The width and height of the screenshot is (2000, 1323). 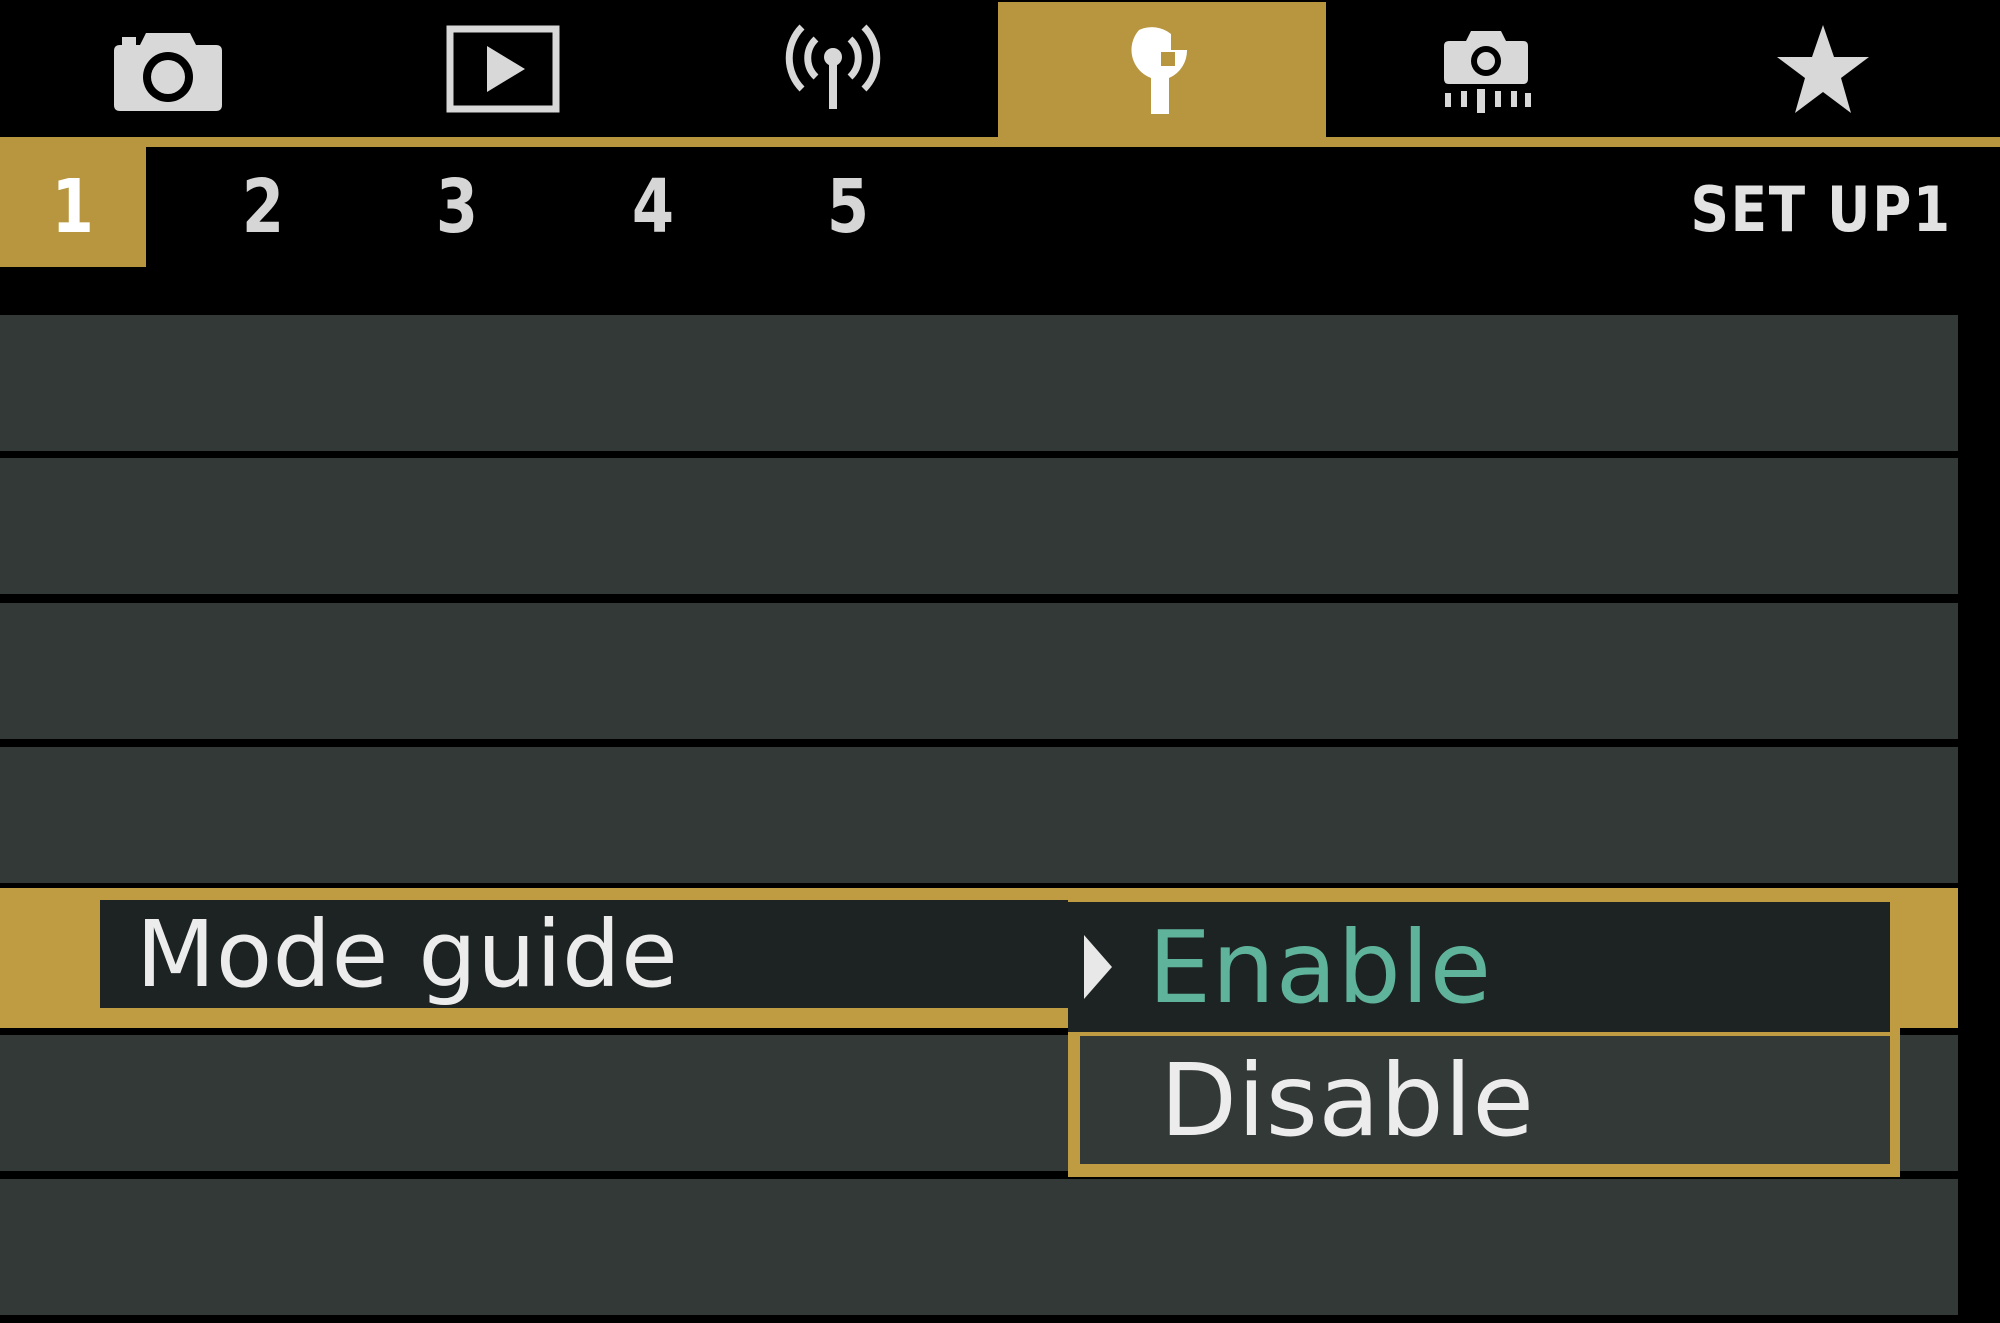 I want to click on sub-tab-2: 2, so click(x=263, y=207).